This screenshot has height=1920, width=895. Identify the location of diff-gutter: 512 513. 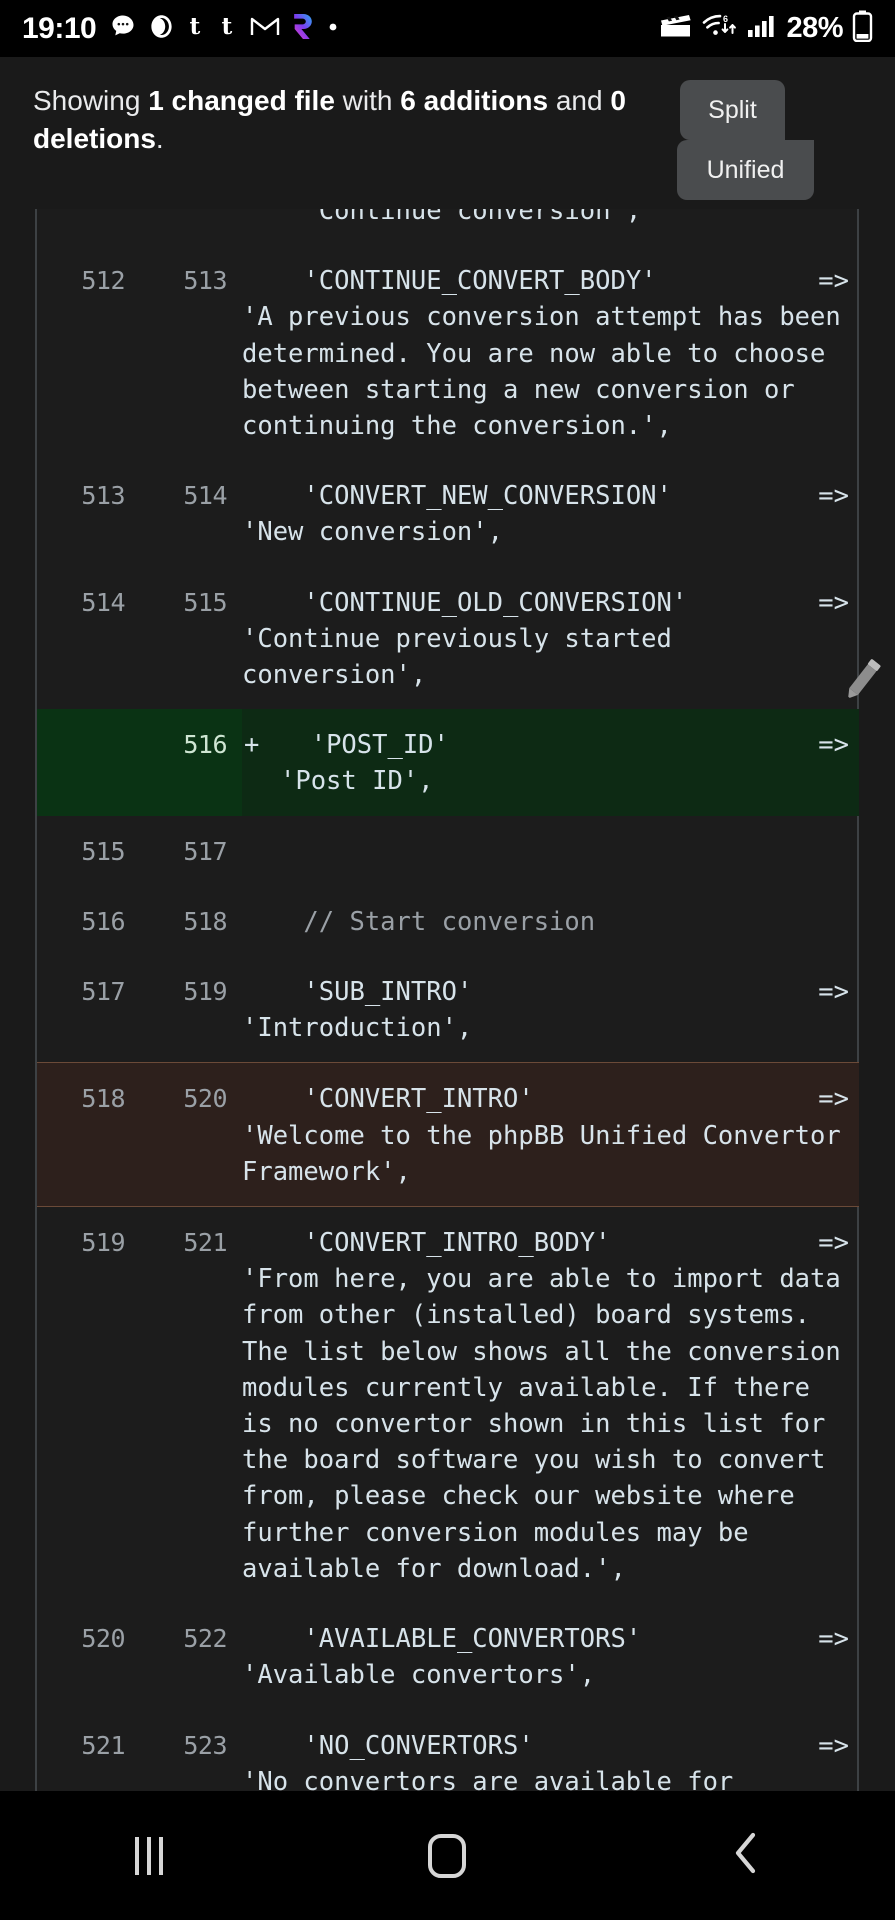
(139, 352).